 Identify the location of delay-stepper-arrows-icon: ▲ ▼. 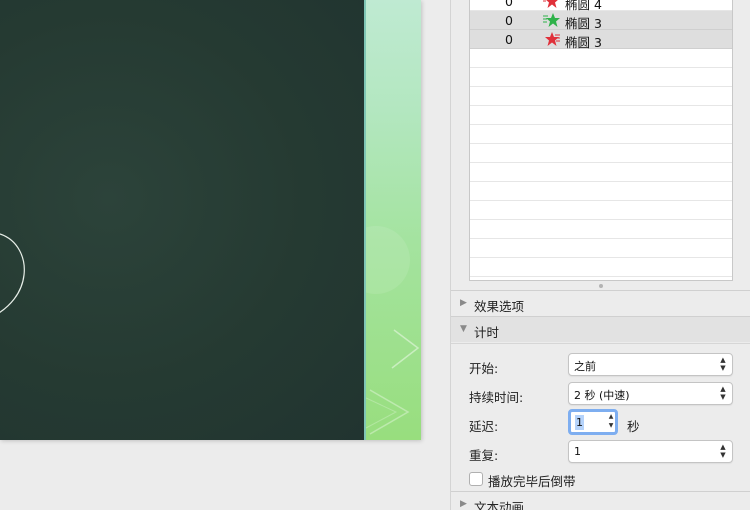
(611, 422).